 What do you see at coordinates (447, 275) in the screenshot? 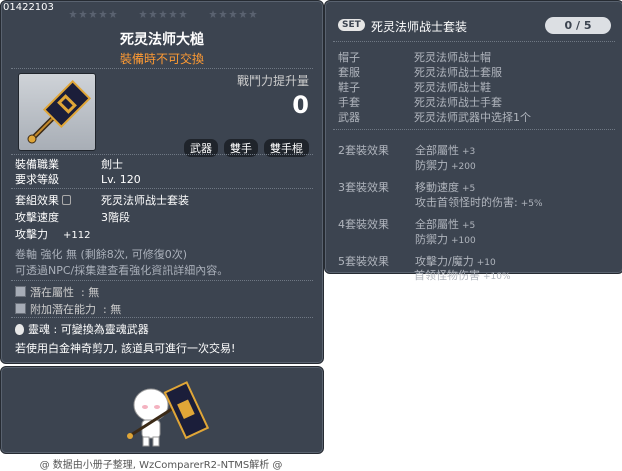
I see `effect-stat: 首领怪物伤害` at bounding box center [447, 275].